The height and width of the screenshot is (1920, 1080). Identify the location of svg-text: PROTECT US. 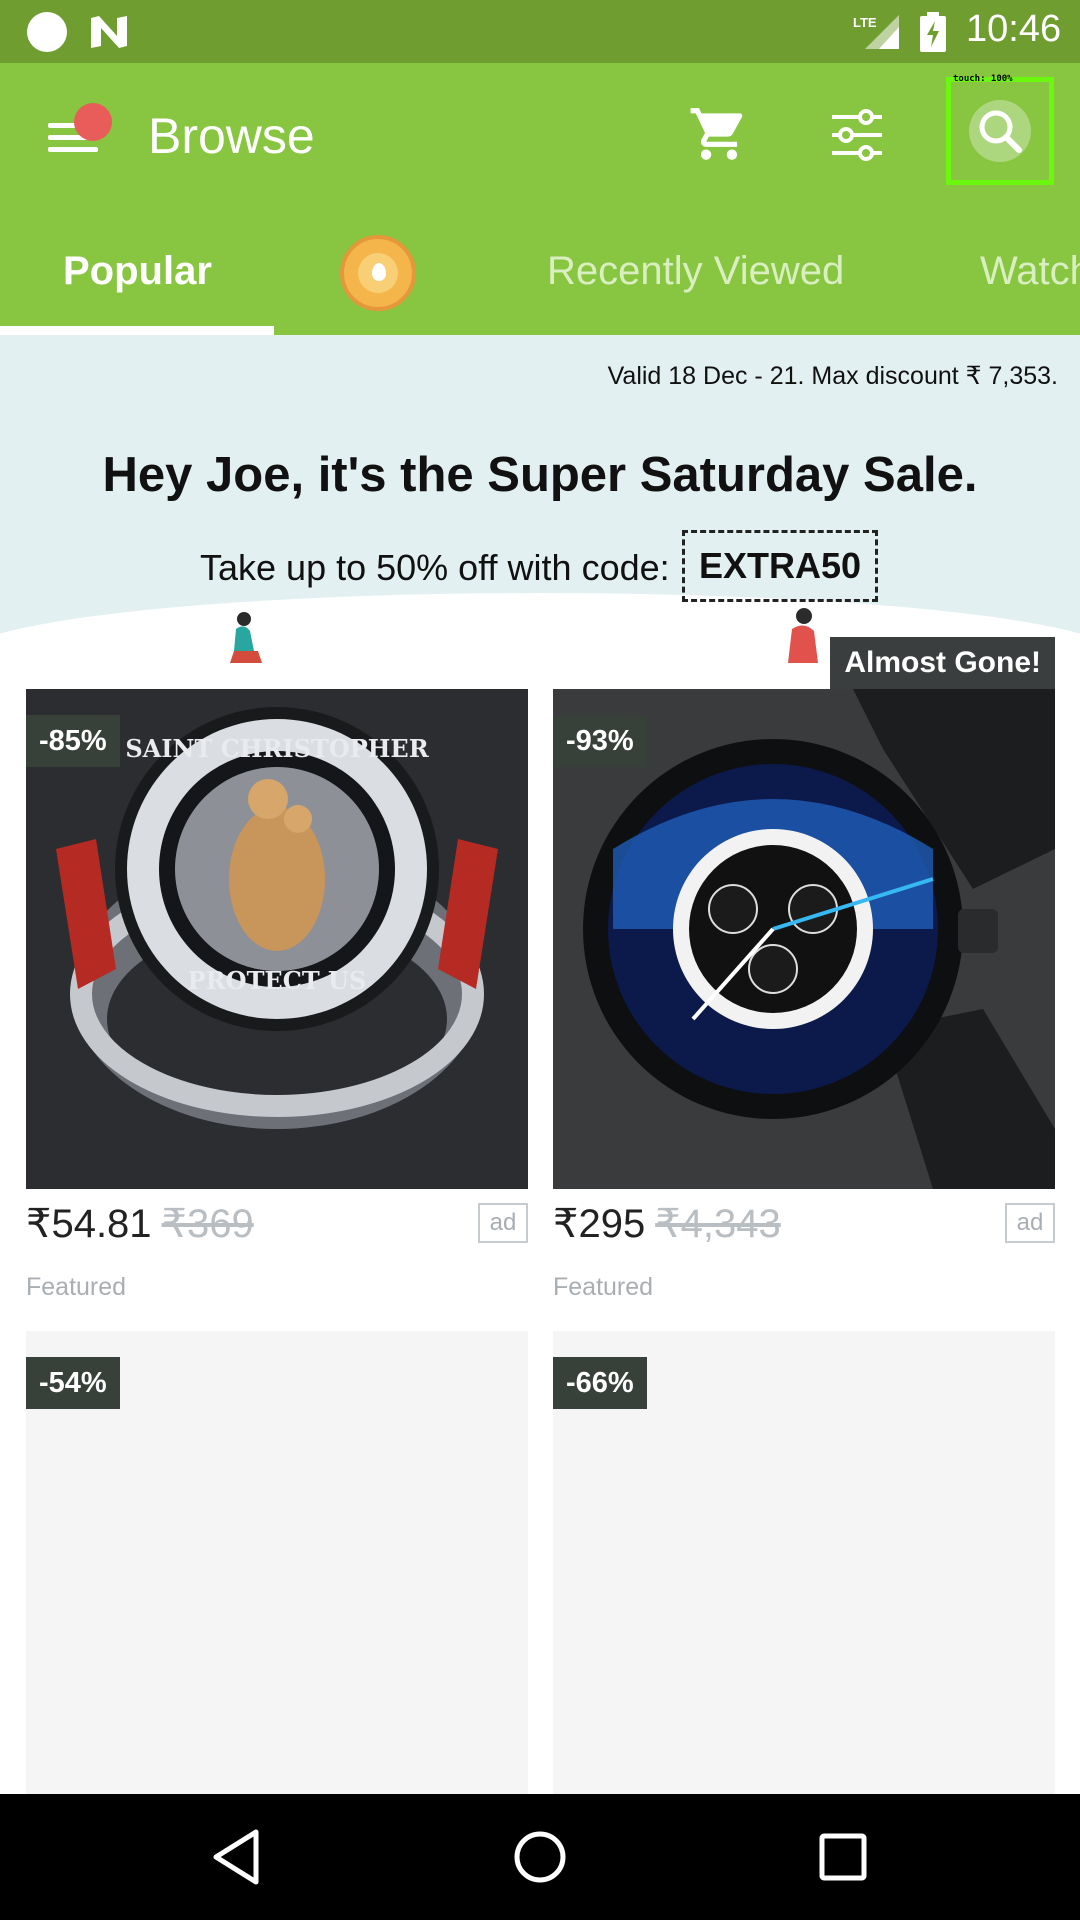
(277, 980).